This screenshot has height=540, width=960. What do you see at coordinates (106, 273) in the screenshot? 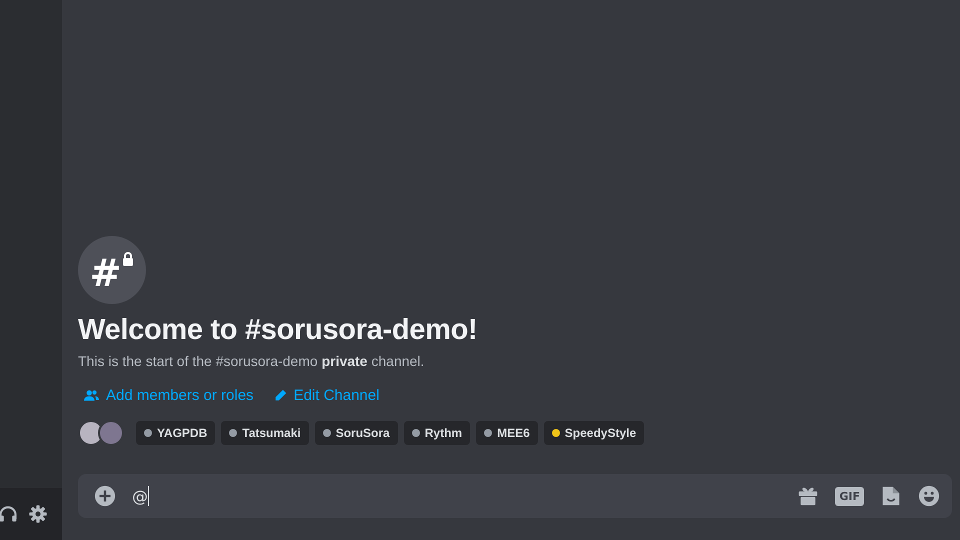
I see `hash-symbol: #` at bounding box center [106, 273].